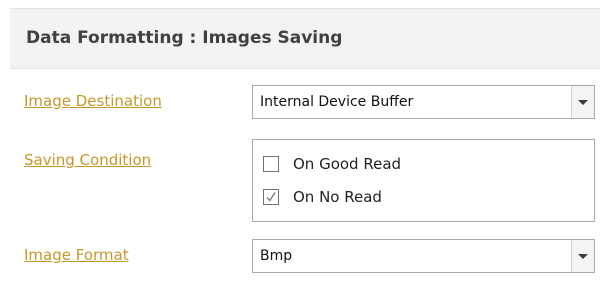 This screenshot has width=600, height=292. I want to click on image-format-label: Image Format, so click(76, 255).